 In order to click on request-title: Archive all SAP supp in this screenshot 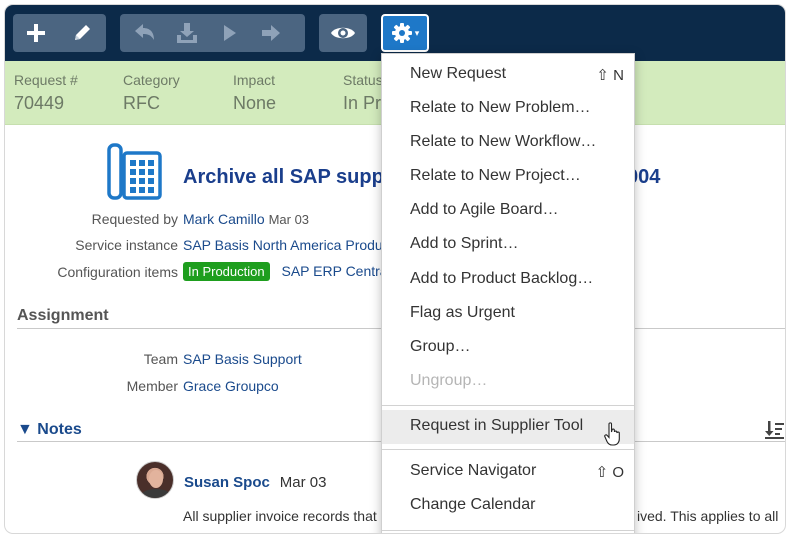, I will do `click(283, 177)`.